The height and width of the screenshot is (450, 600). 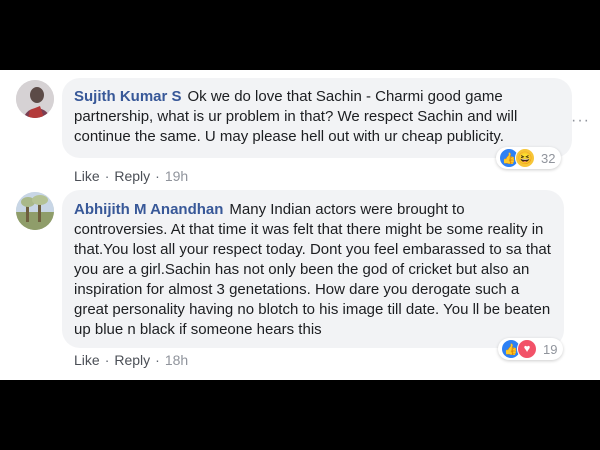 I want to click on comment-actions: Like · Reply · 19h, so click(x=131, y=176).